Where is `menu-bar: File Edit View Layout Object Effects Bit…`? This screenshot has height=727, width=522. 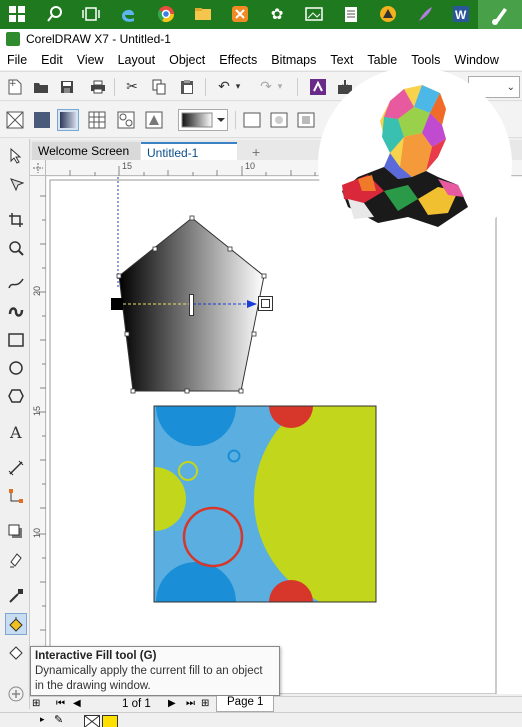 menu-bar: File Edit View Layout Object Effects Bit… is located at coordinates (261, 59).